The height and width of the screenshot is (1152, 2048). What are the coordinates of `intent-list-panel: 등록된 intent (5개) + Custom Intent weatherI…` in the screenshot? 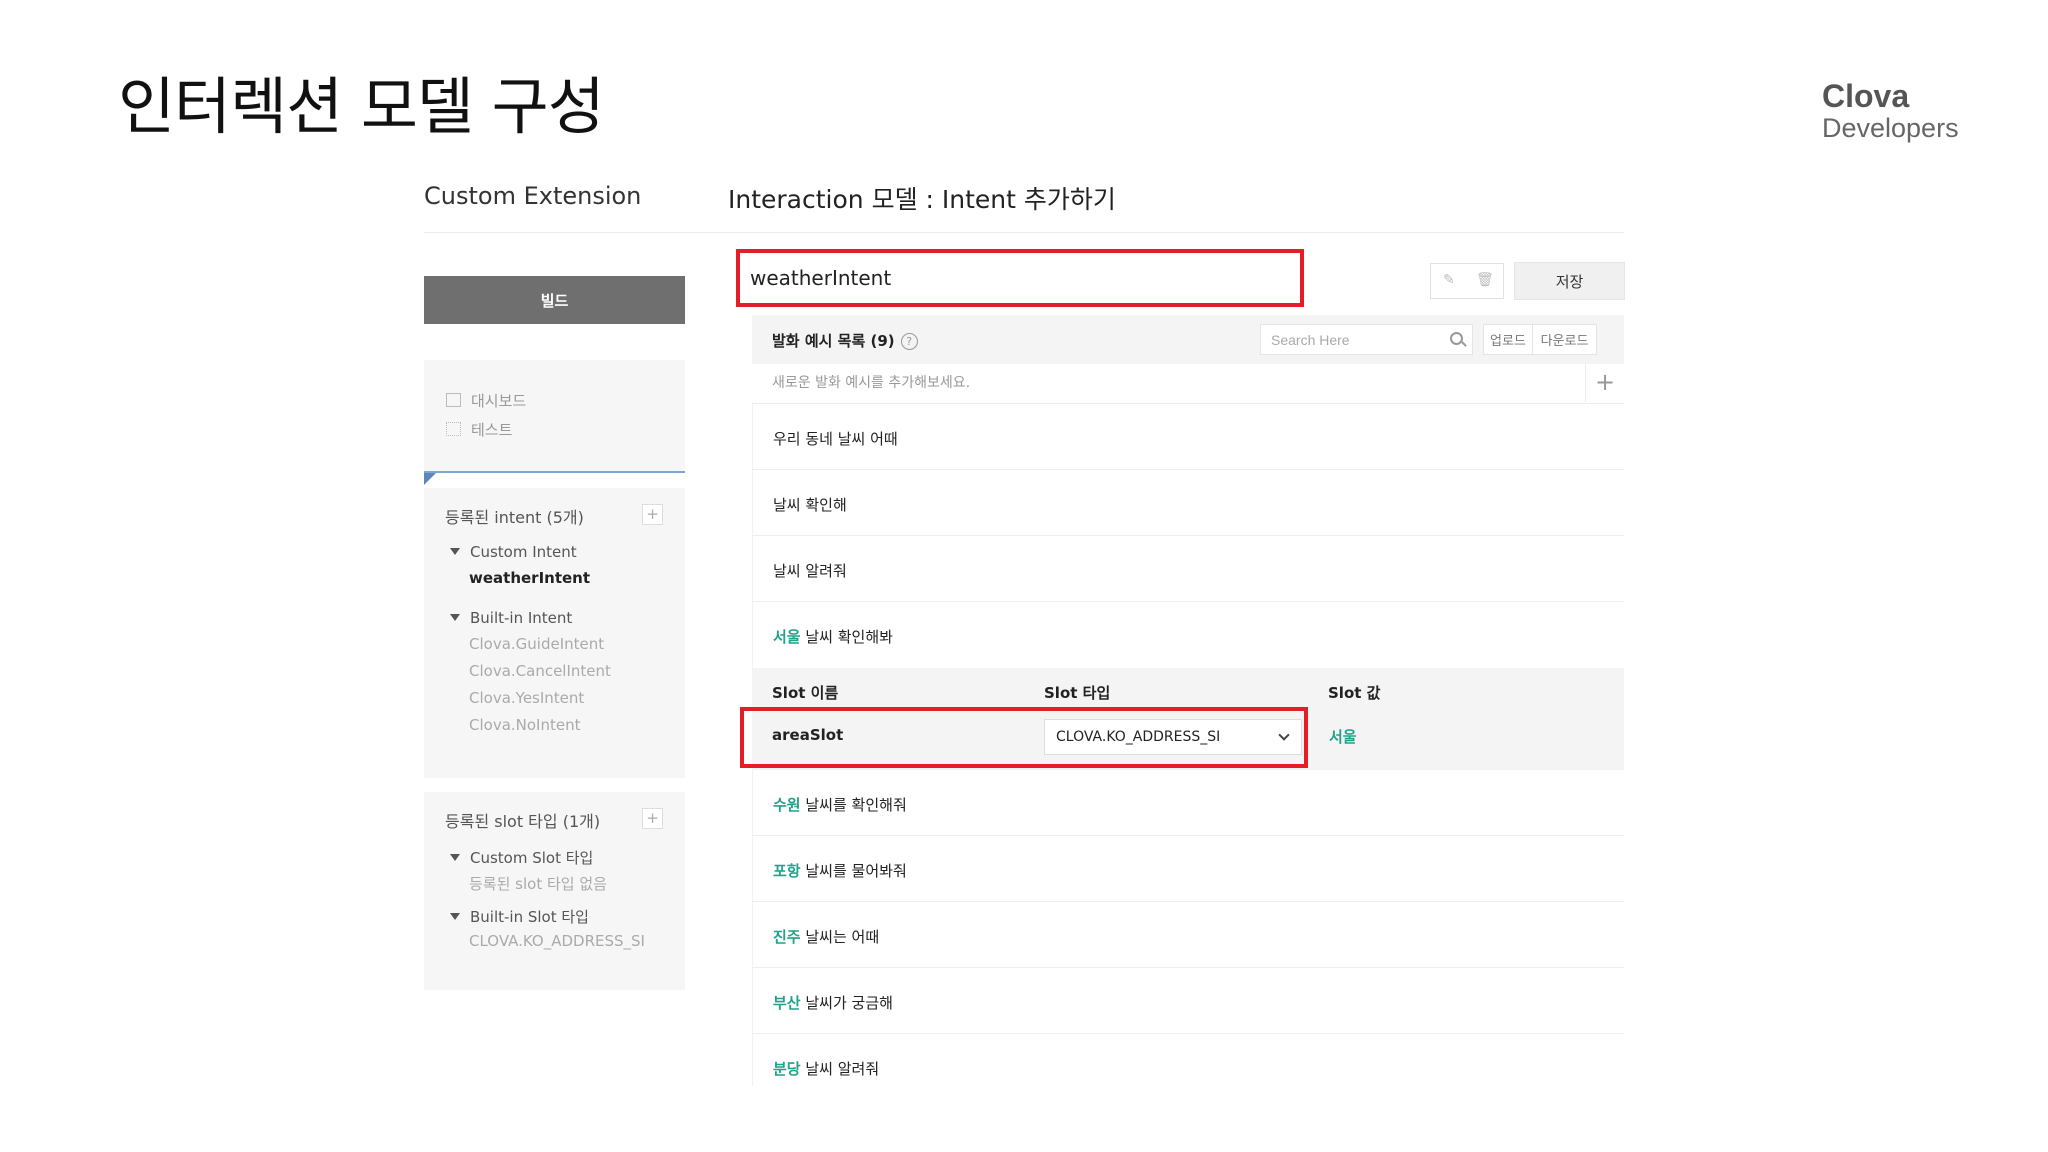 It's located at (554, 633).